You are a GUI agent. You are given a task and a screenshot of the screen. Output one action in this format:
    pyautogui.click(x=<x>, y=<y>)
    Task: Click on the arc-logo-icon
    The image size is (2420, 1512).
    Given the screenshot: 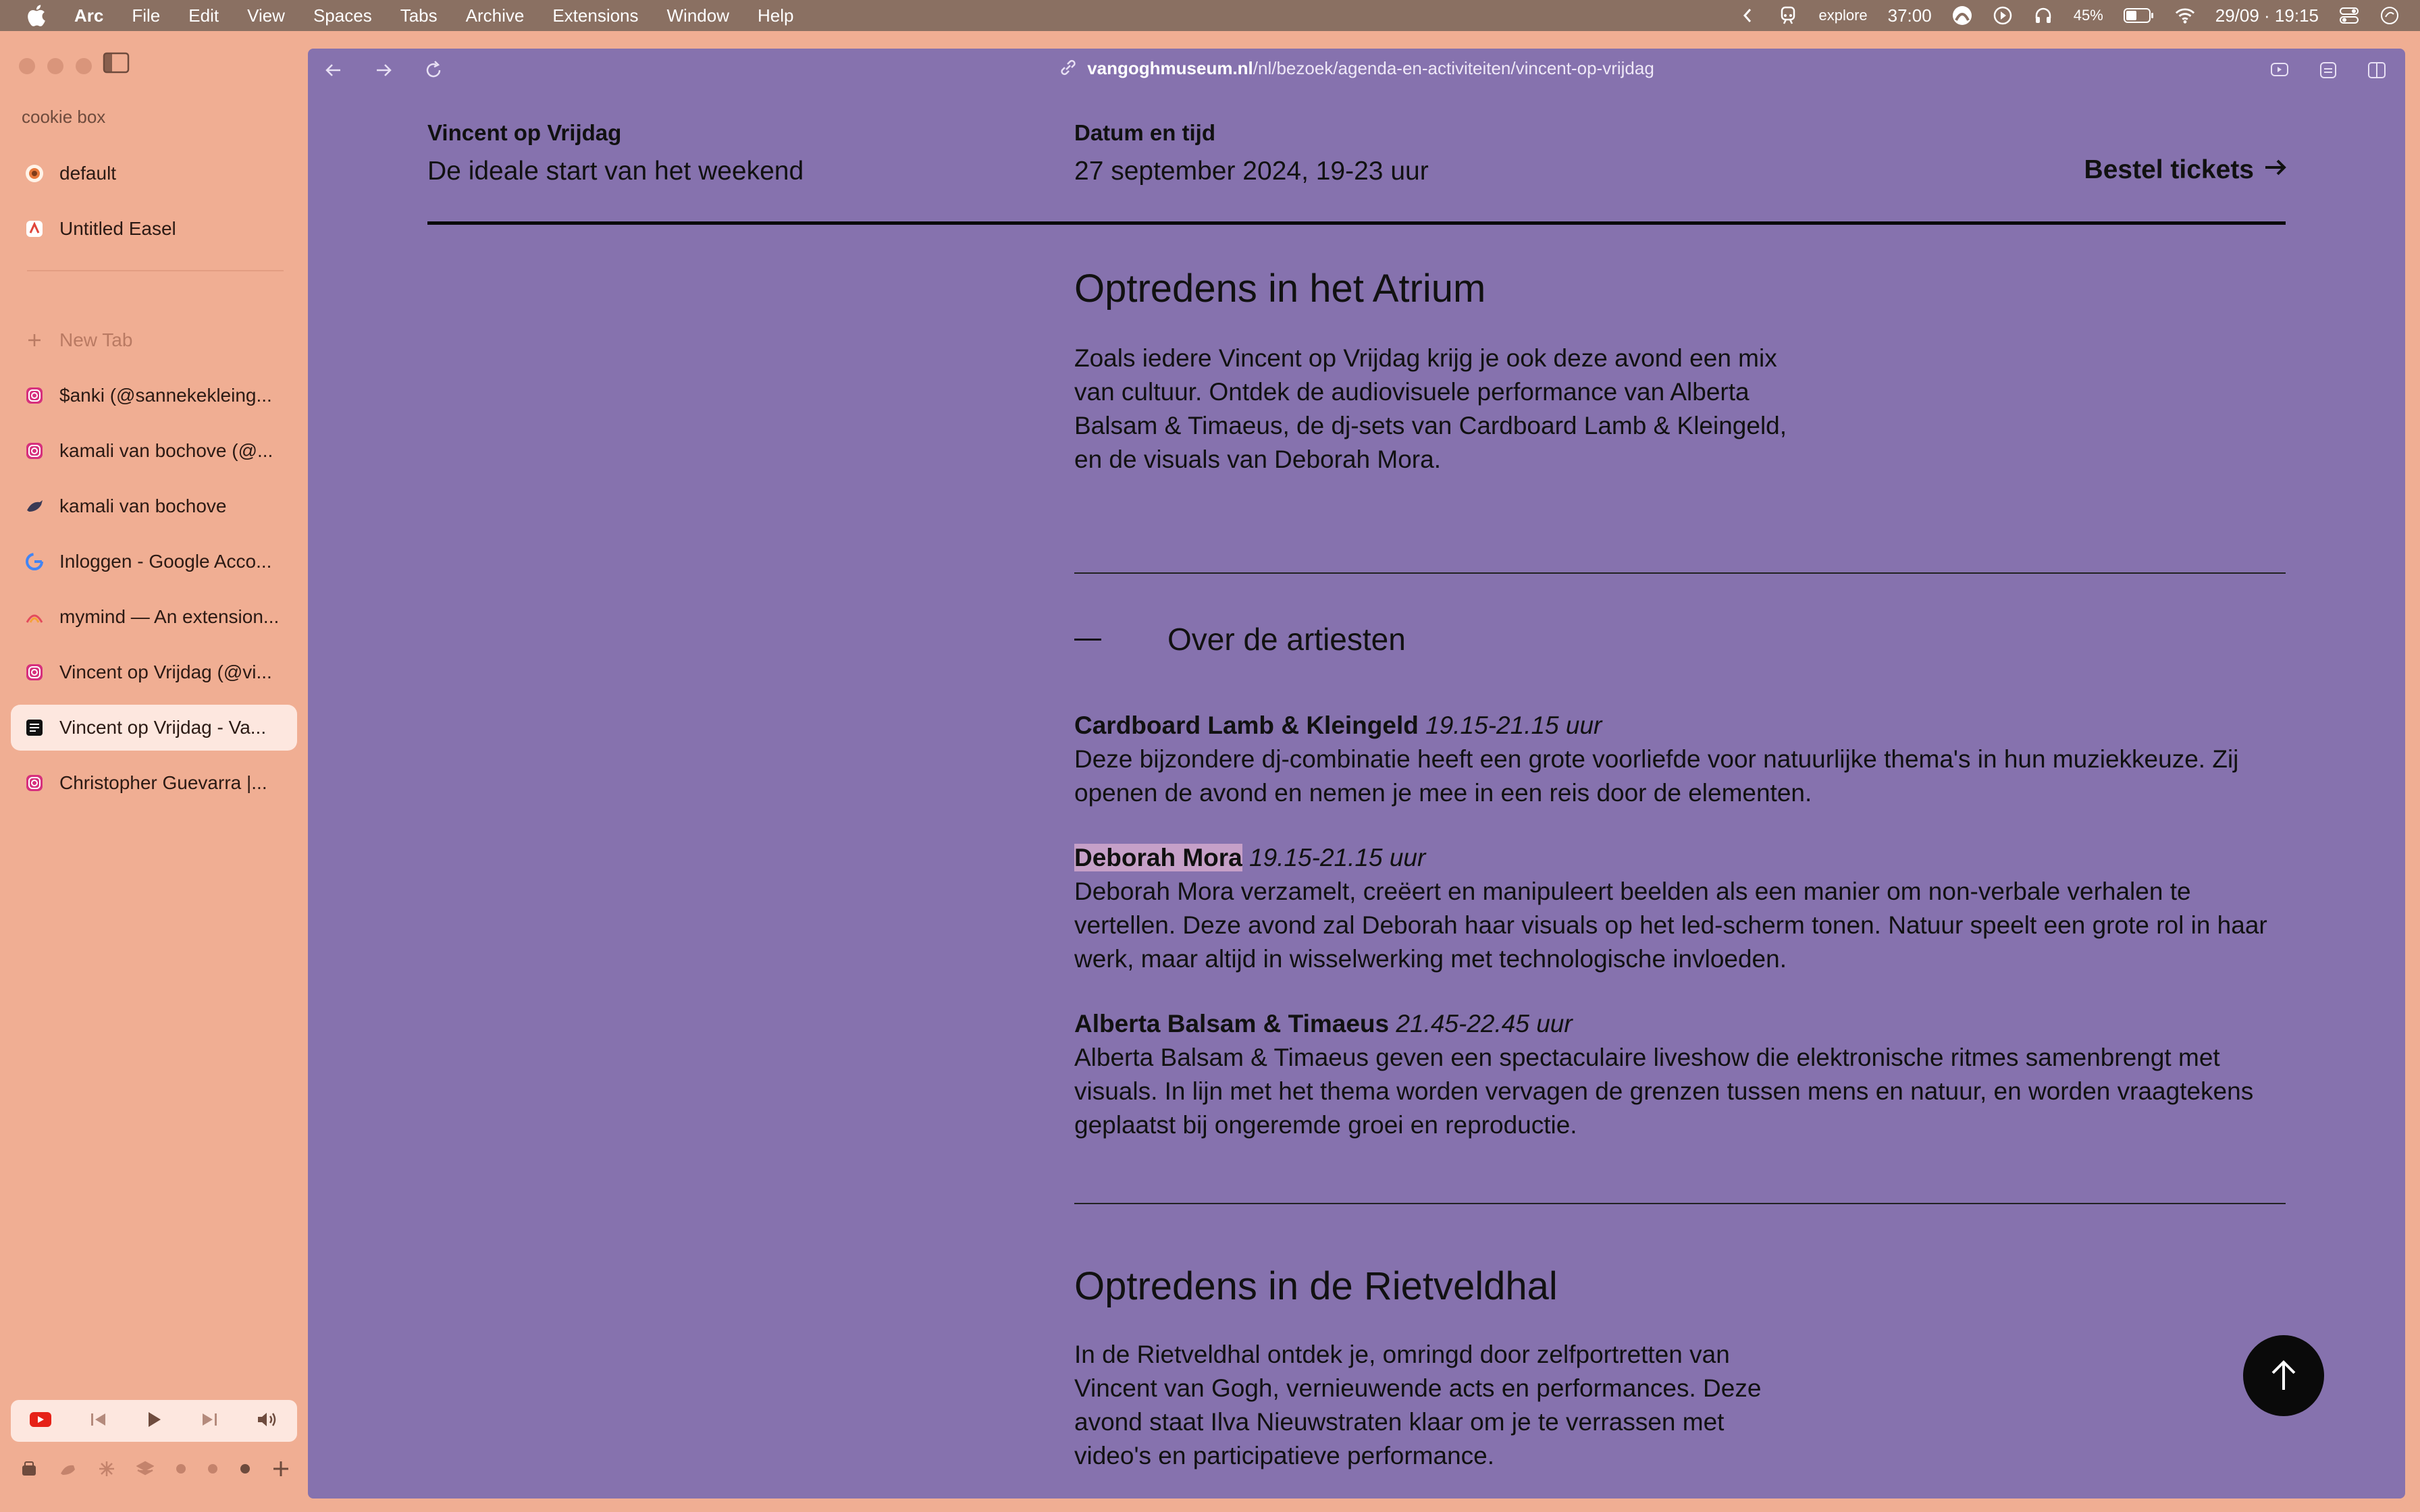 What is the action you would take?
    pyautogui.click(x=1962, y=15)
    